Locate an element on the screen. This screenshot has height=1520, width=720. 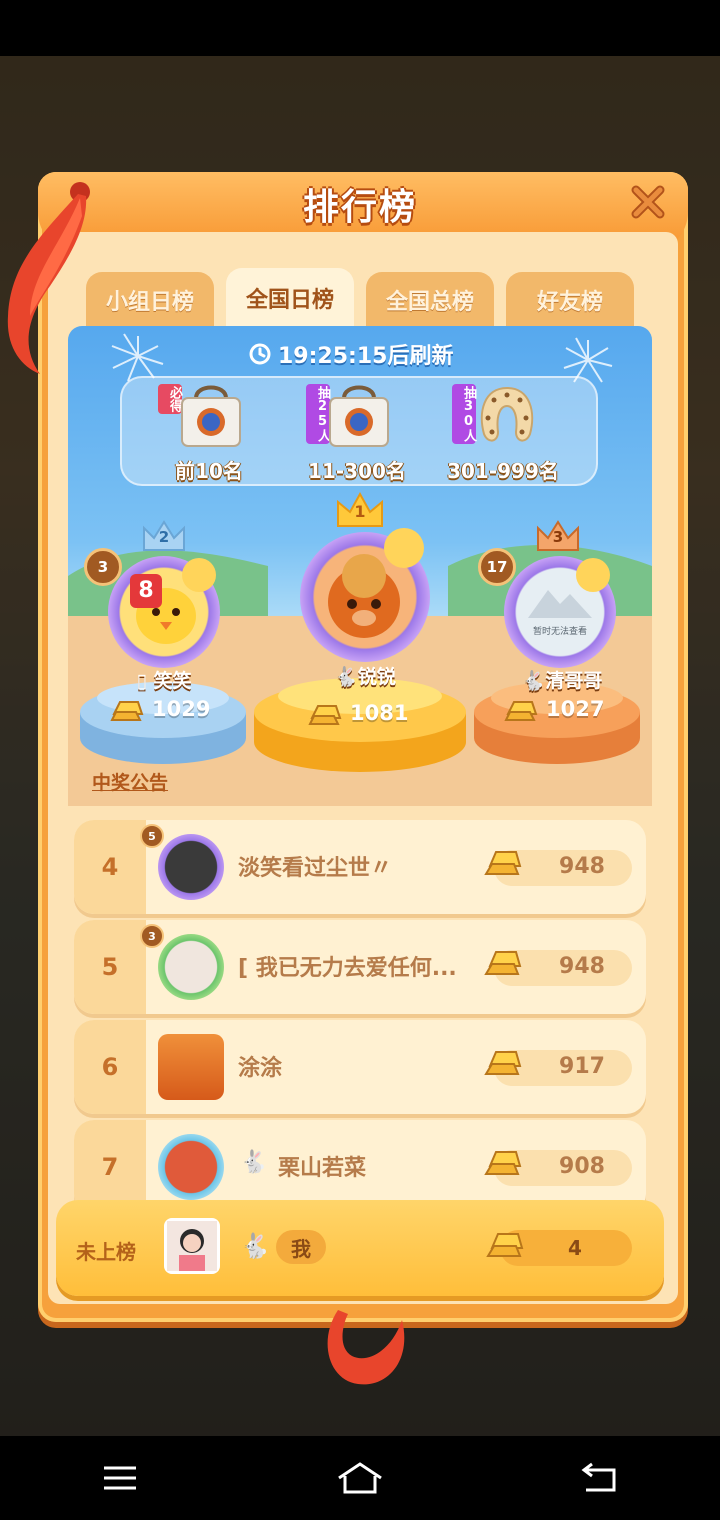
row-name: 栗山若菜 is located at coordinates (322, 1168).